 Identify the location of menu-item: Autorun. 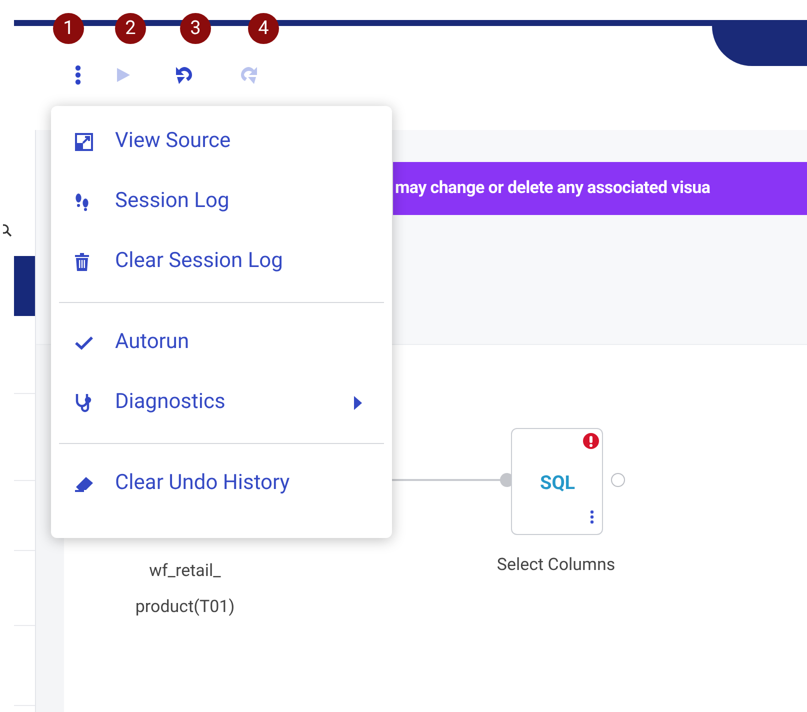
(221, 343).